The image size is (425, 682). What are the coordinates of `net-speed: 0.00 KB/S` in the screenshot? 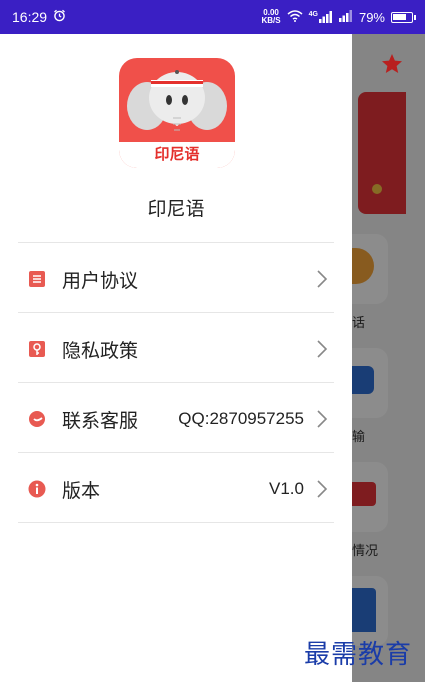 It's located at (271, 17).